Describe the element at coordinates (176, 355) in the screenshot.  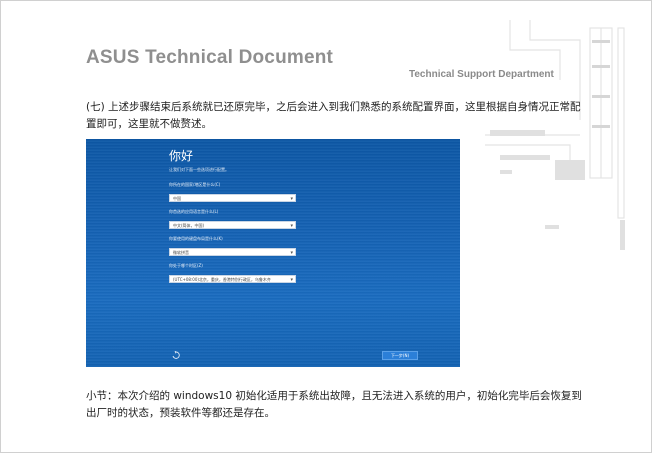
I see `accessibility-icon` at that location.